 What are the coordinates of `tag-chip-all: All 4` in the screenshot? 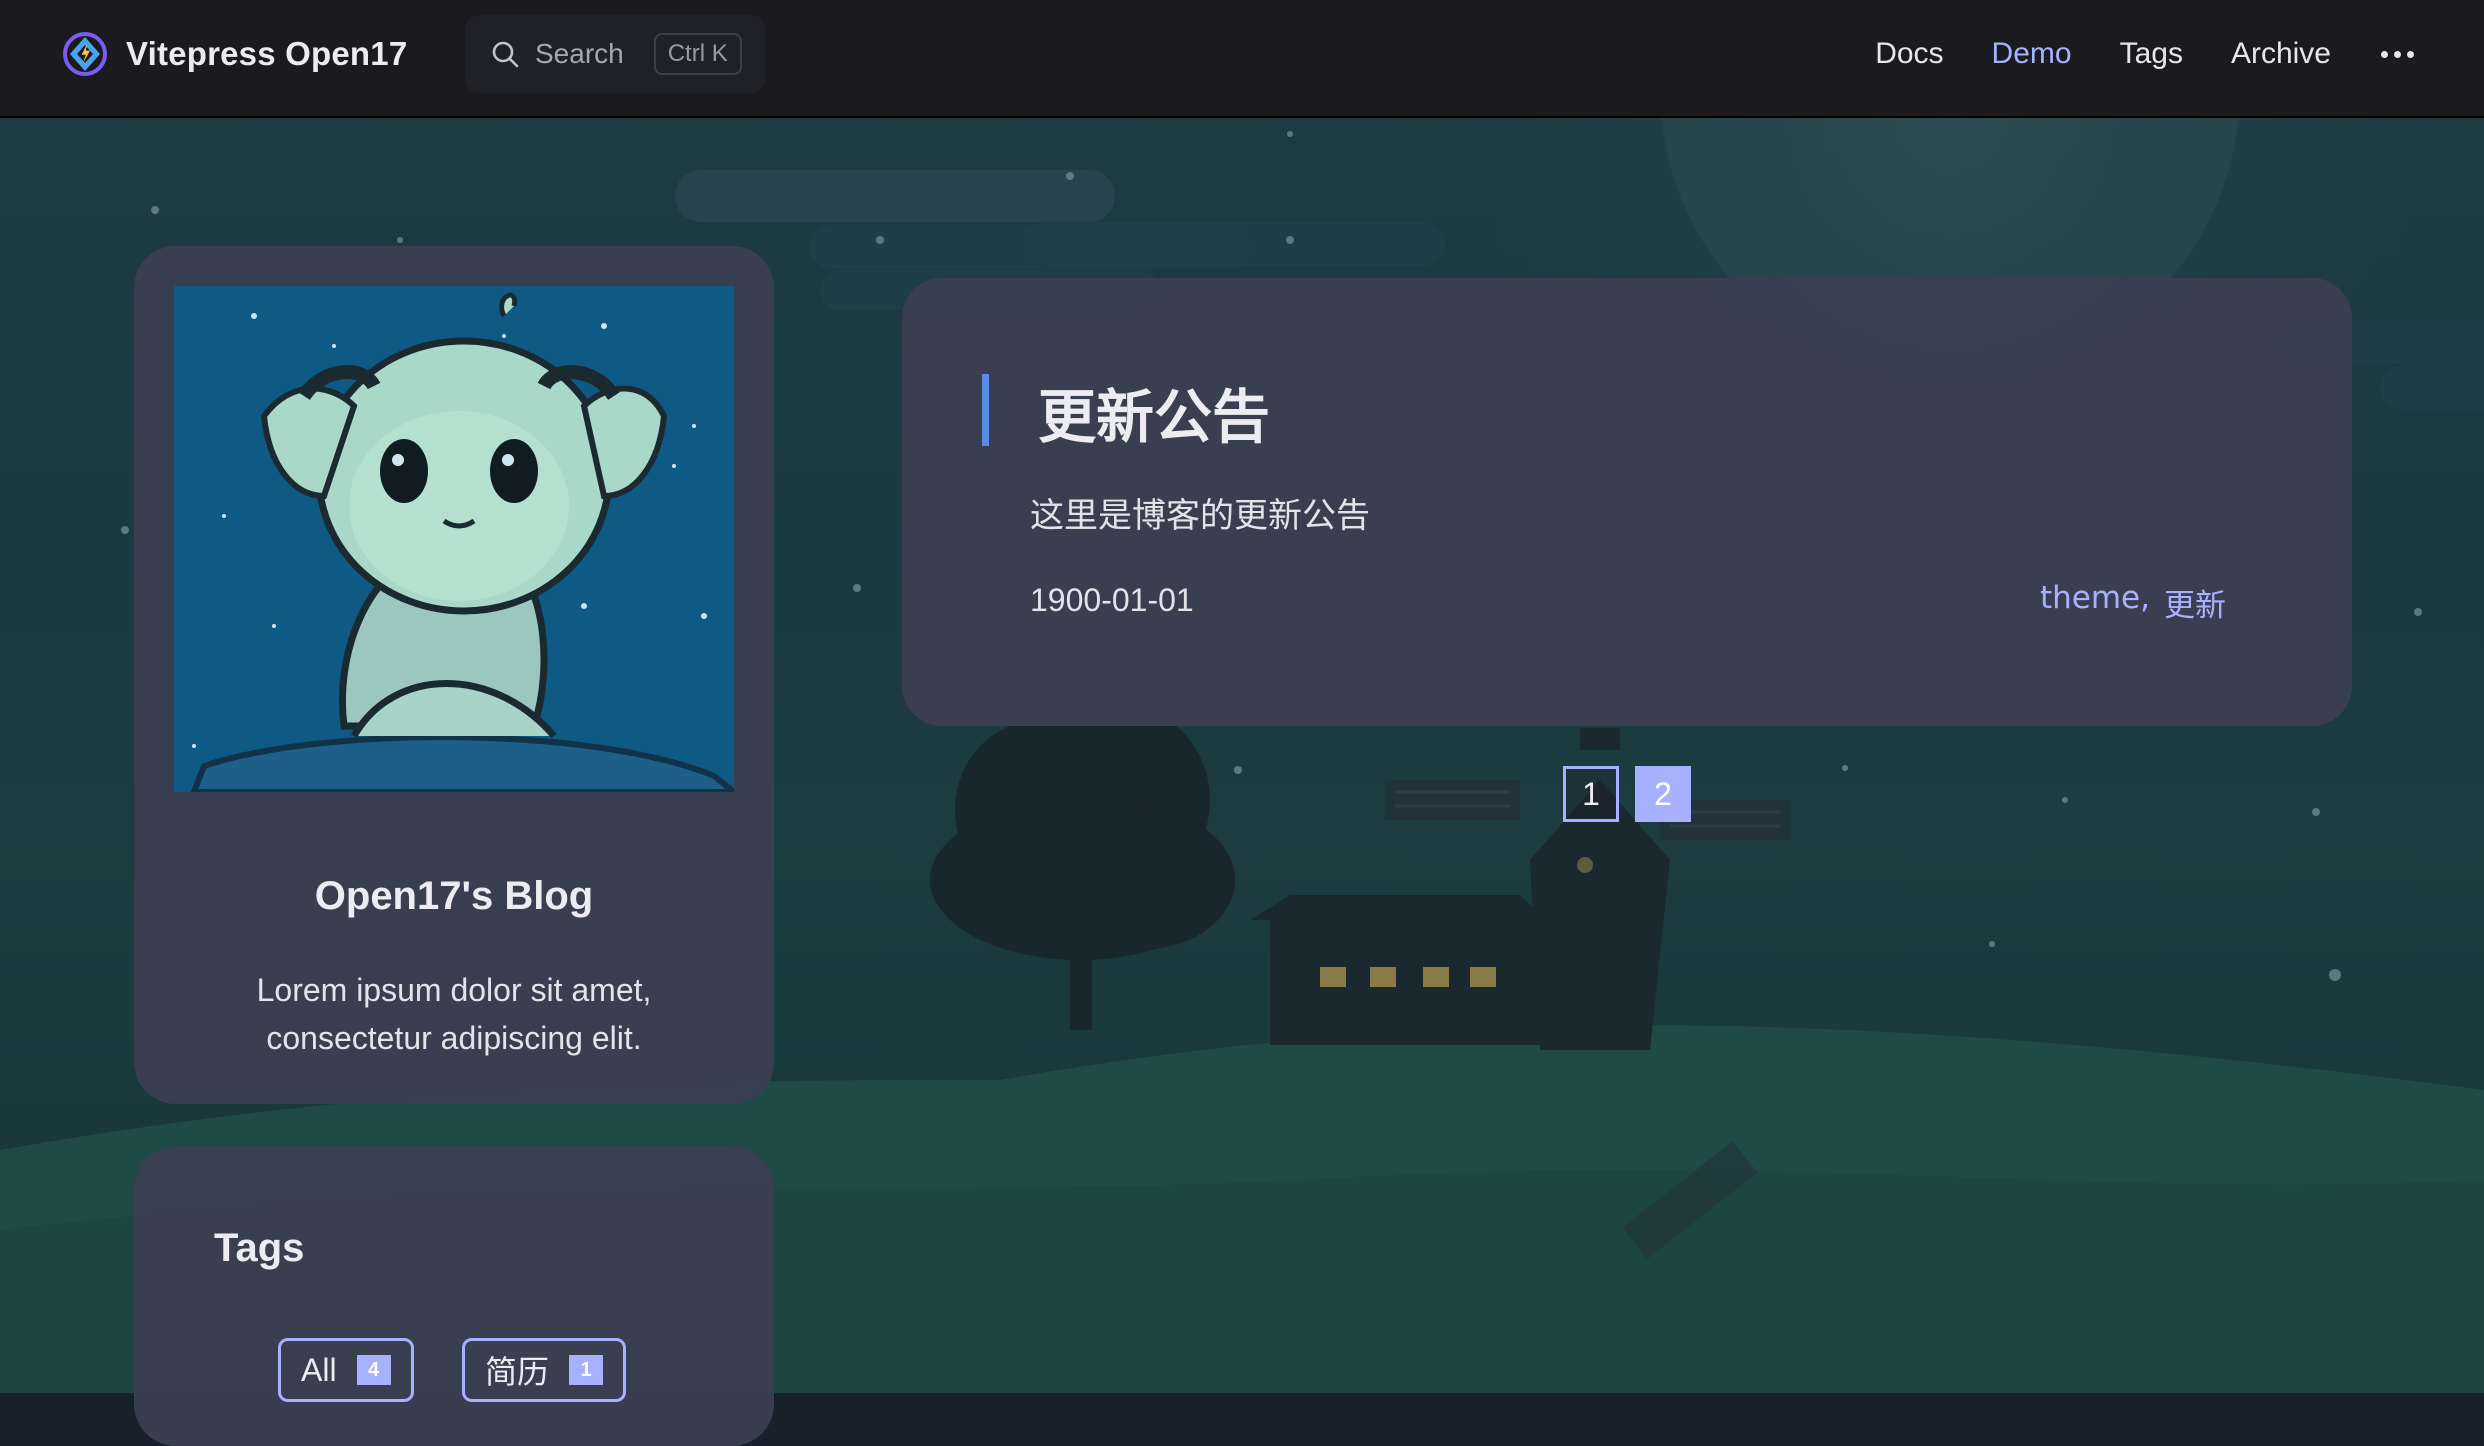 It's located at (346, 1370).